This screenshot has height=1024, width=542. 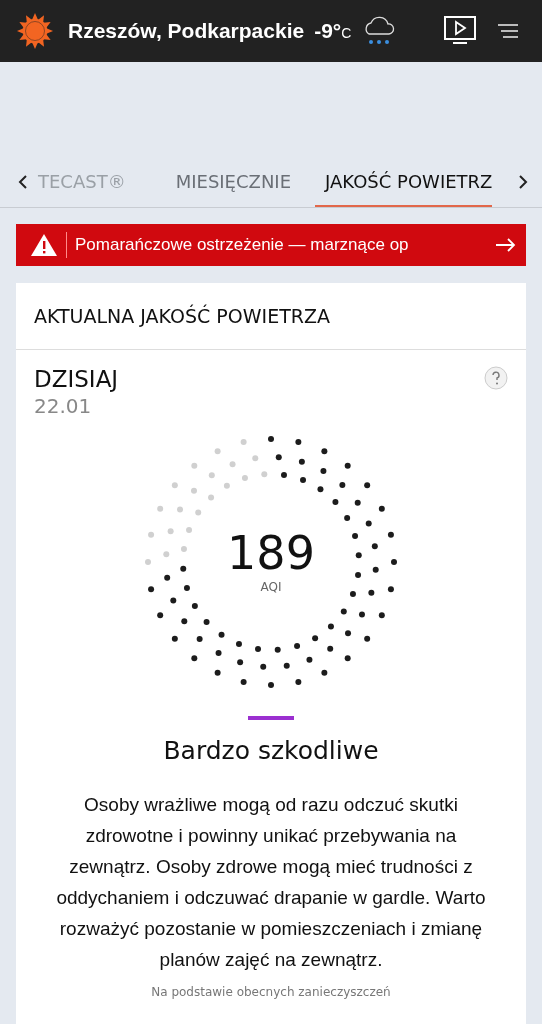 I want to click on aqi-unit: AQI, so click(x=271, y=587).